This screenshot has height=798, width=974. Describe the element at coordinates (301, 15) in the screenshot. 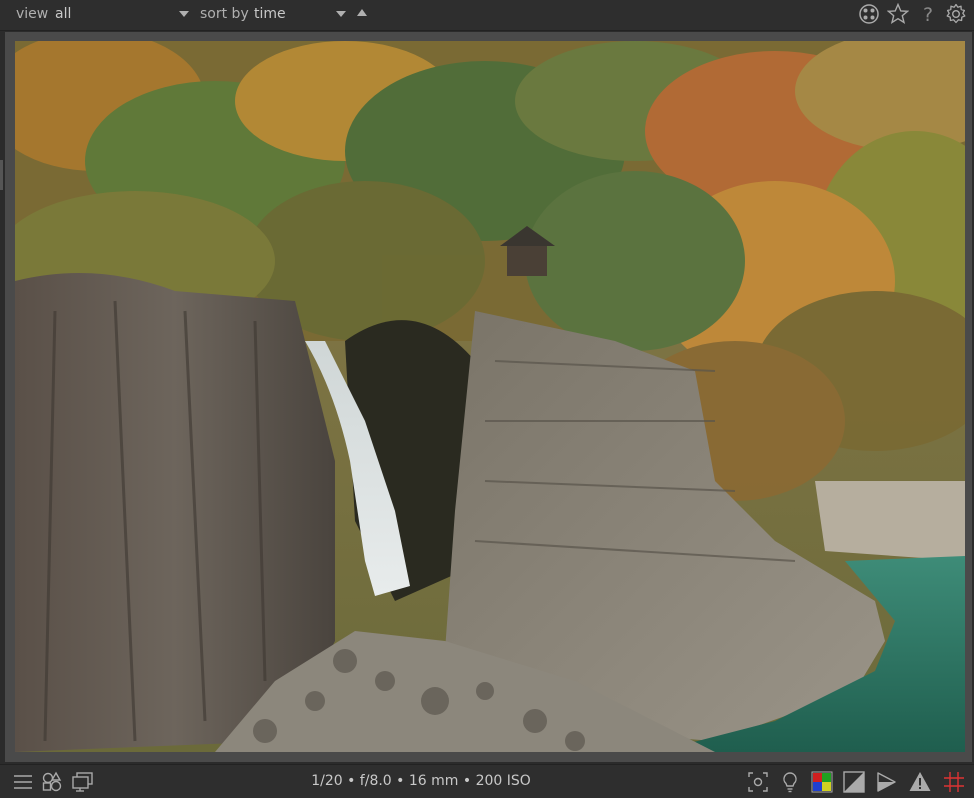

I see `sort-dropdown: time` at that location.